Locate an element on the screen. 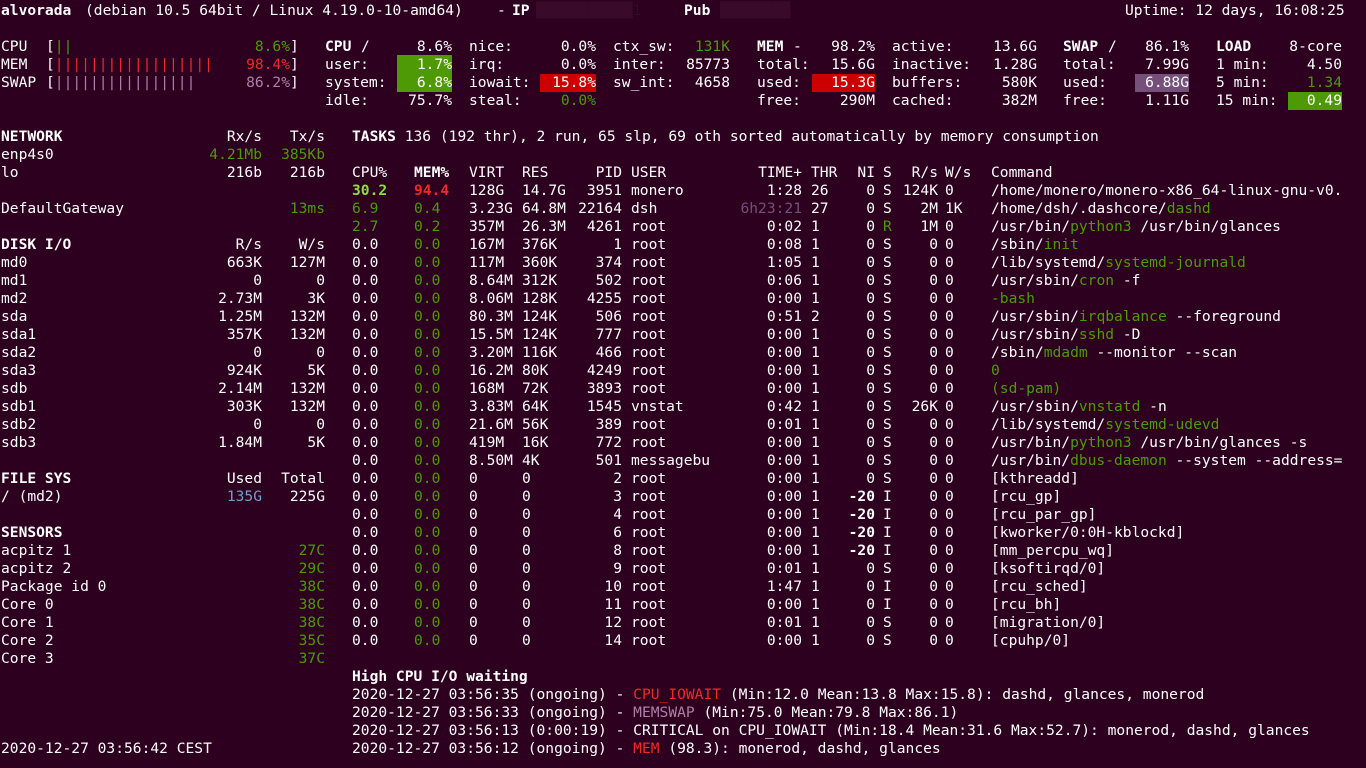  col-s: S is located at coordinates (887, 173).